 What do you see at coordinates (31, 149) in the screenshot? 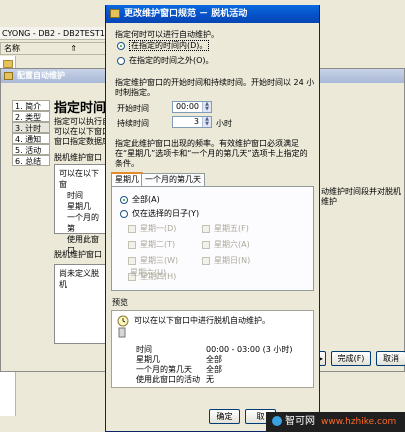
I see `wizard-step: 5. 活动` at bounding box center [31, 149].